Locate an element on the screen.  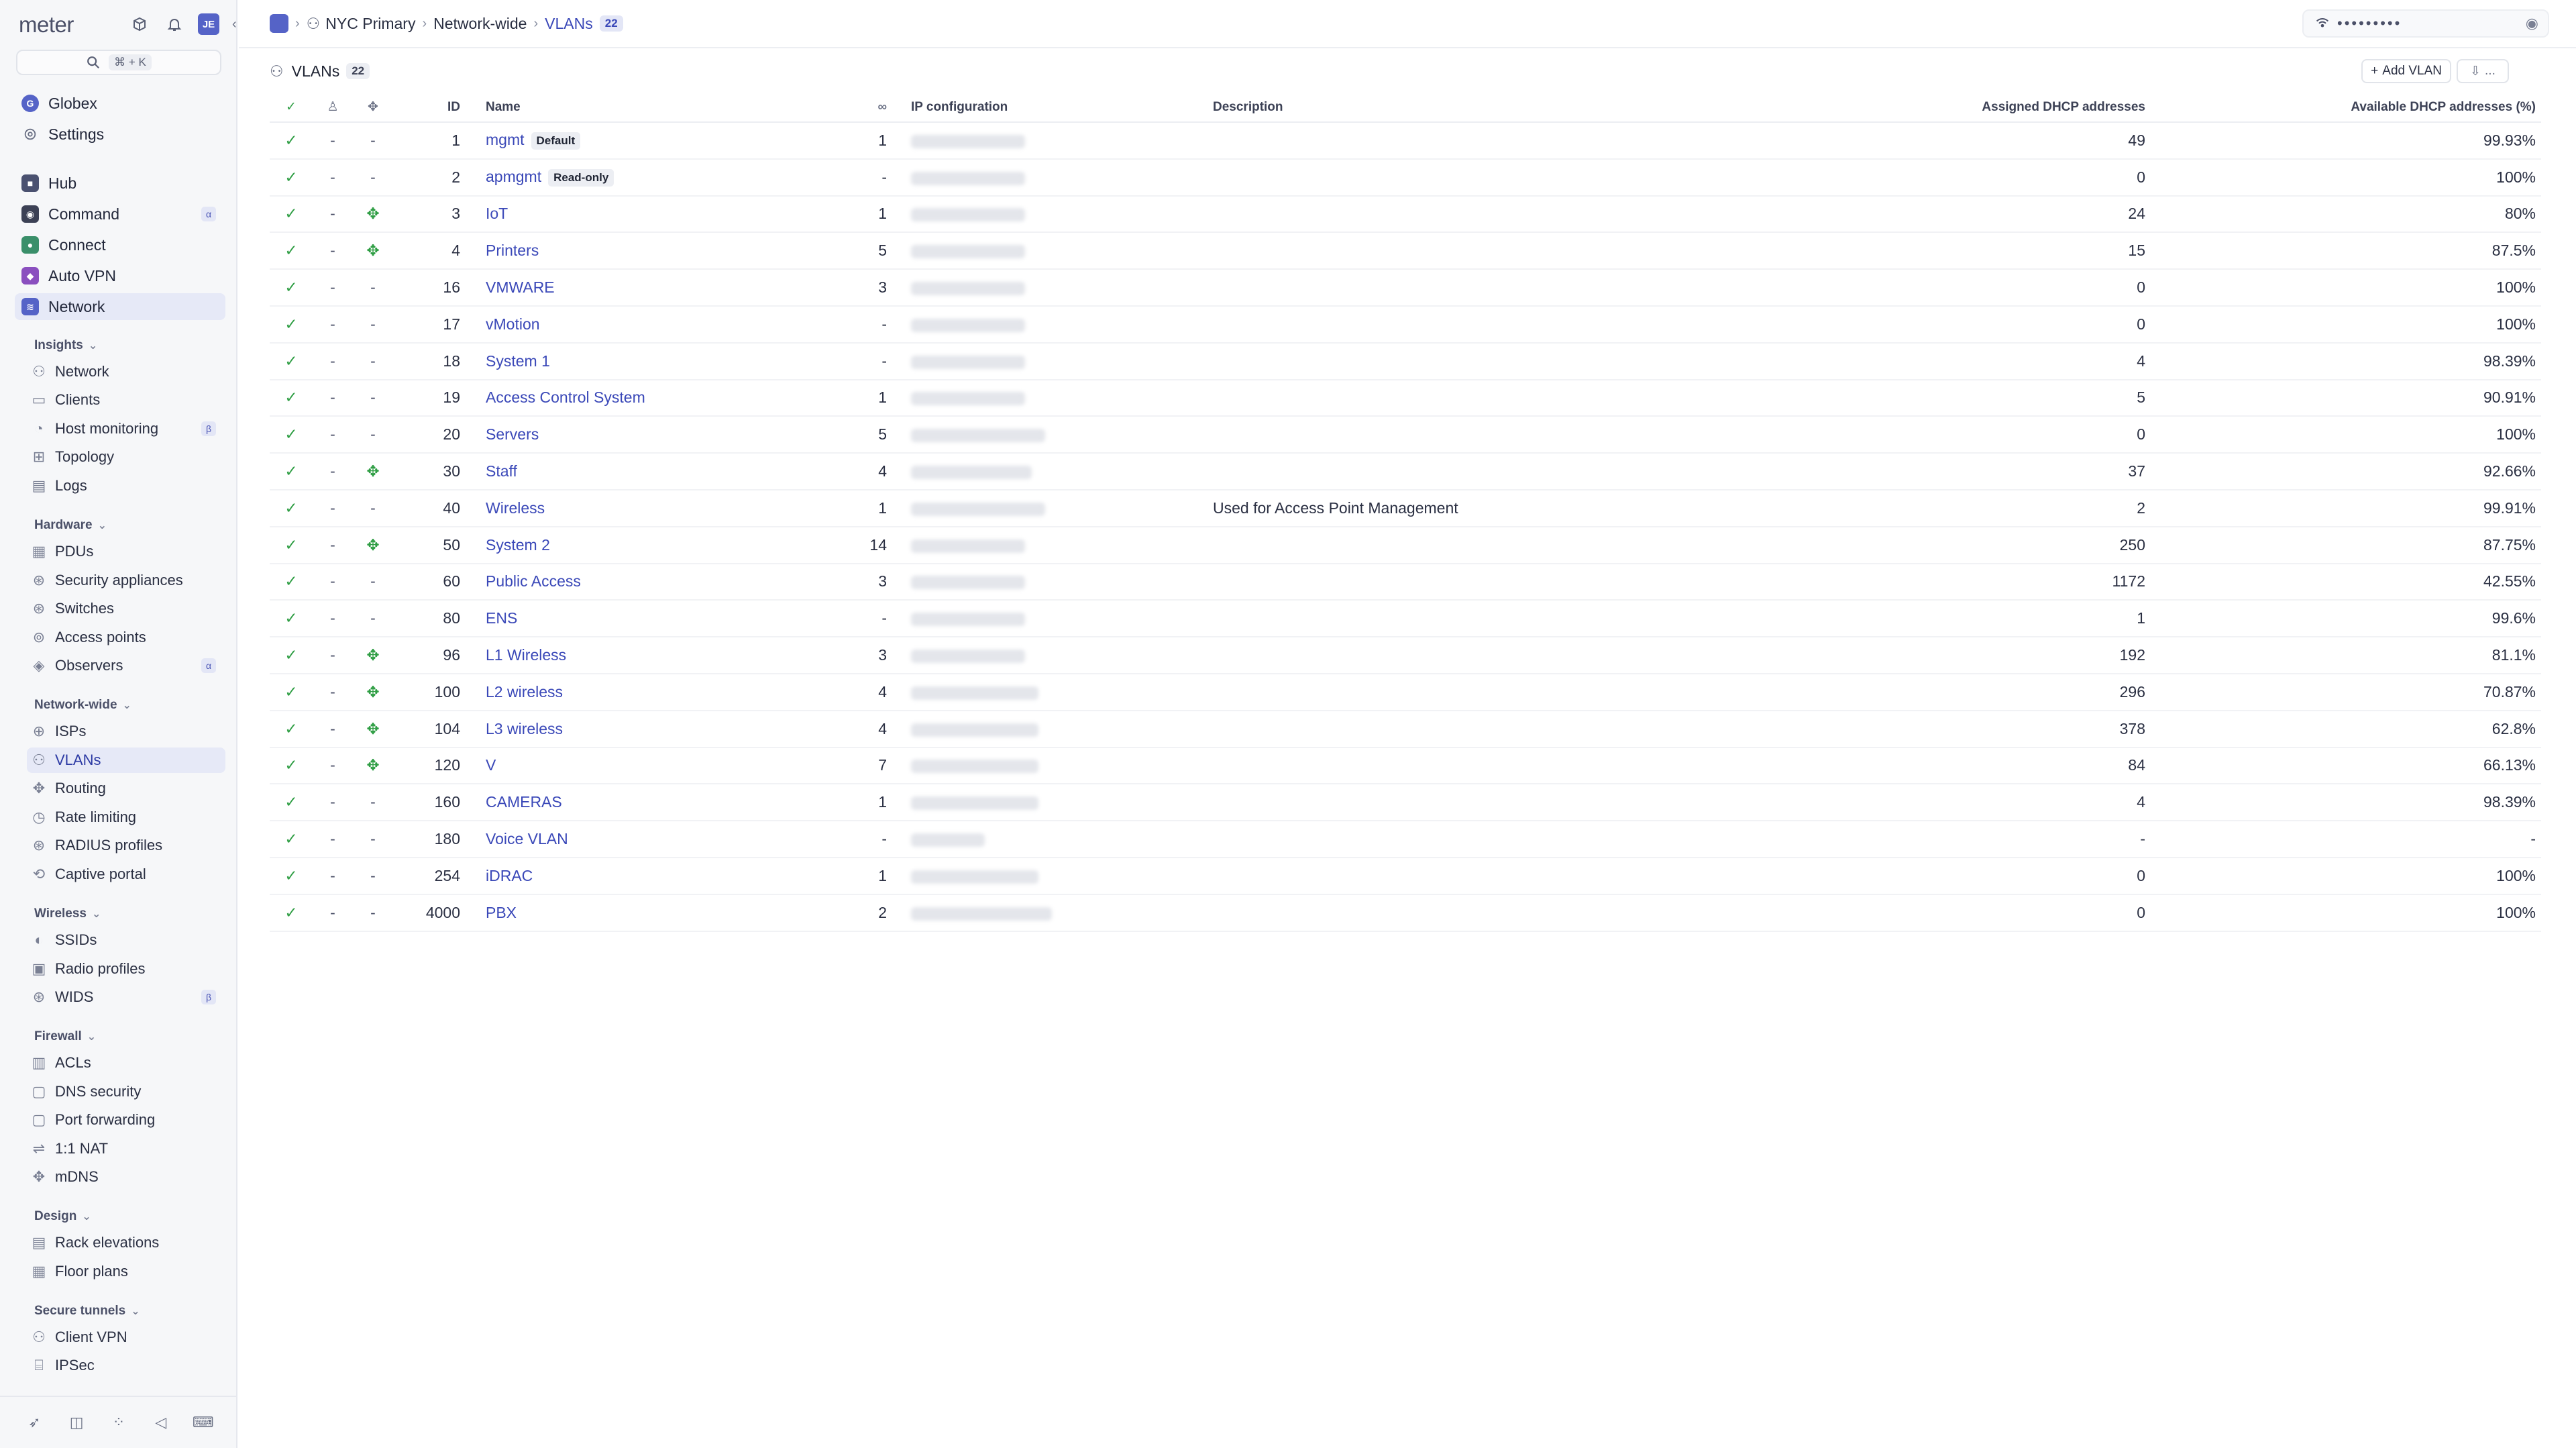
sidebar-item-captive-portal: ⟲ Captive portal is located at coordinates (126, 874).